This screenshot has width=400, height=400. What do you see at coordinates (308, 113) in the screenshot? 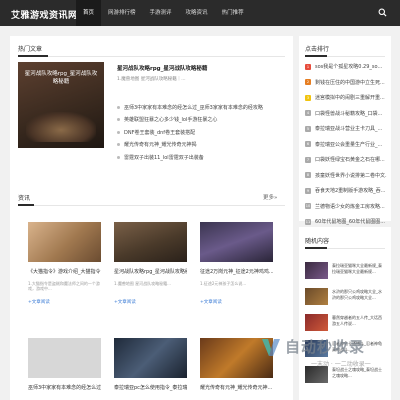
I see `rank-number: 4` at bounding box center [308, 113].